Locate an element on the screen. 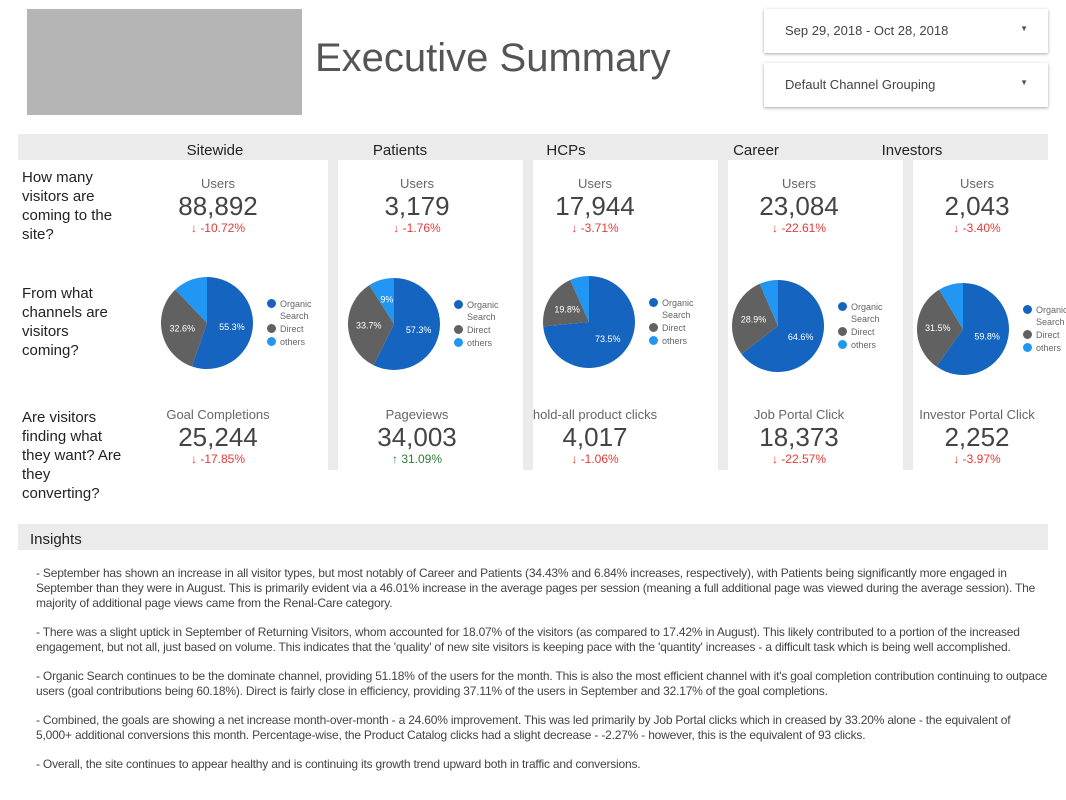  metric-value: 4,017 is located at coordinates (595, 437).